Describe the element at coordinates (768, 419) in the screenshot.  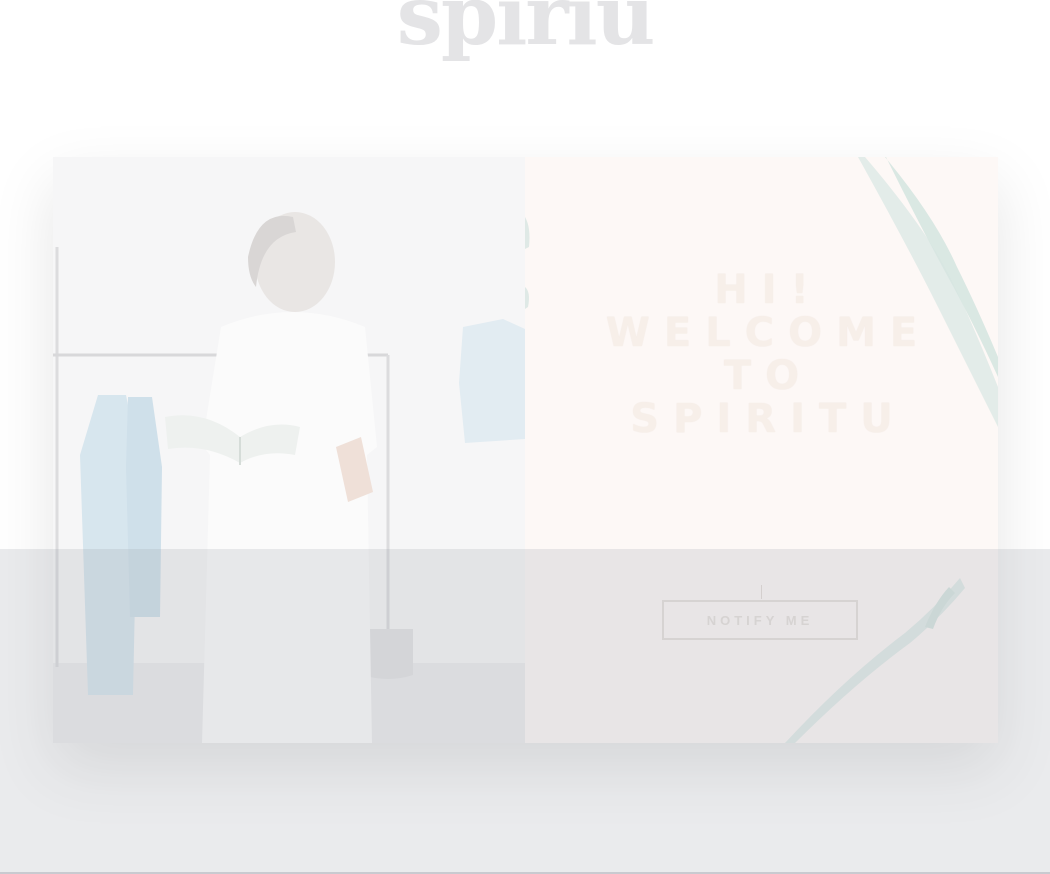
I see `heading-line: SPIRITU` at that location.